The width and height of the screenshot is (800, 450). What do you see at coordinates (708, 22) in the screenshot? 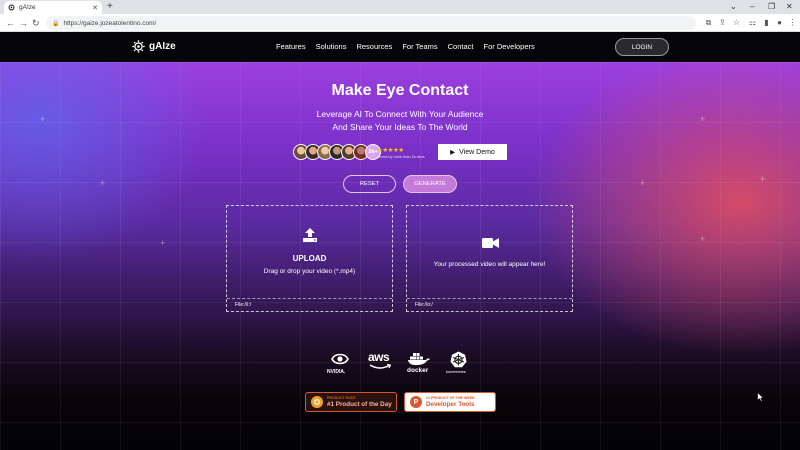
I see `translate-icon: ⧉` at bounding box center [708, 22].